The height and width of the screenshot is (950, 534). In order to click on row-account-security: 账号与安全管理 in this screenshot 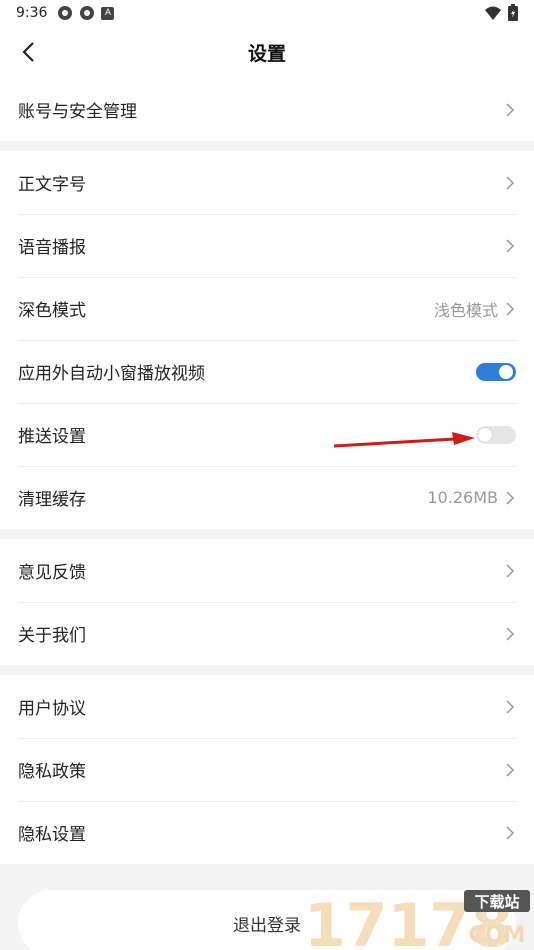, I will do `click(267, 109)`.